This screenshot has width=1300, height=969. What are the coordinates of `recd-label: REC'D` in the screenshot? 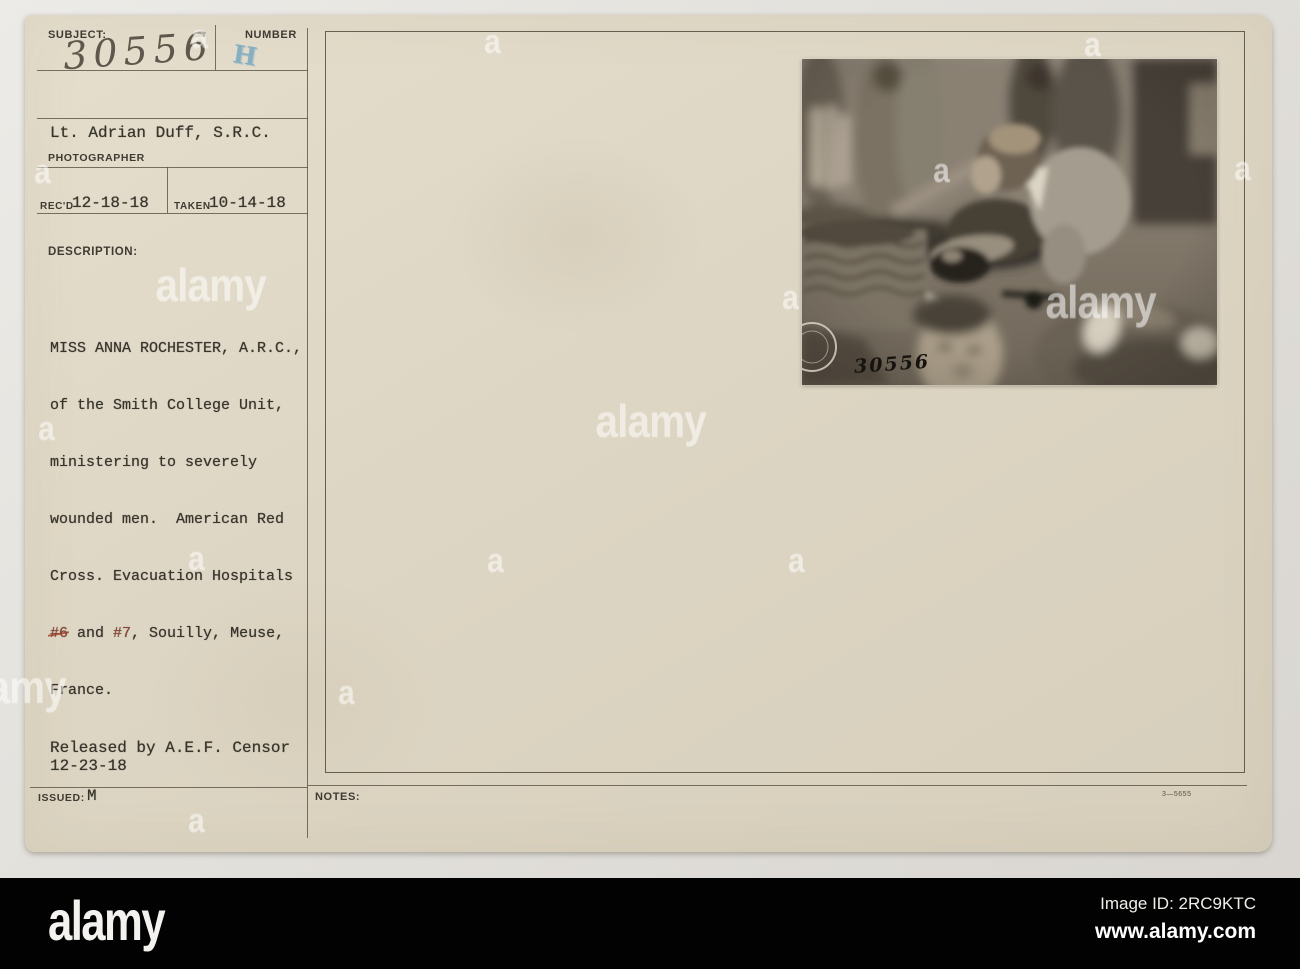 It's located at (57, 206).